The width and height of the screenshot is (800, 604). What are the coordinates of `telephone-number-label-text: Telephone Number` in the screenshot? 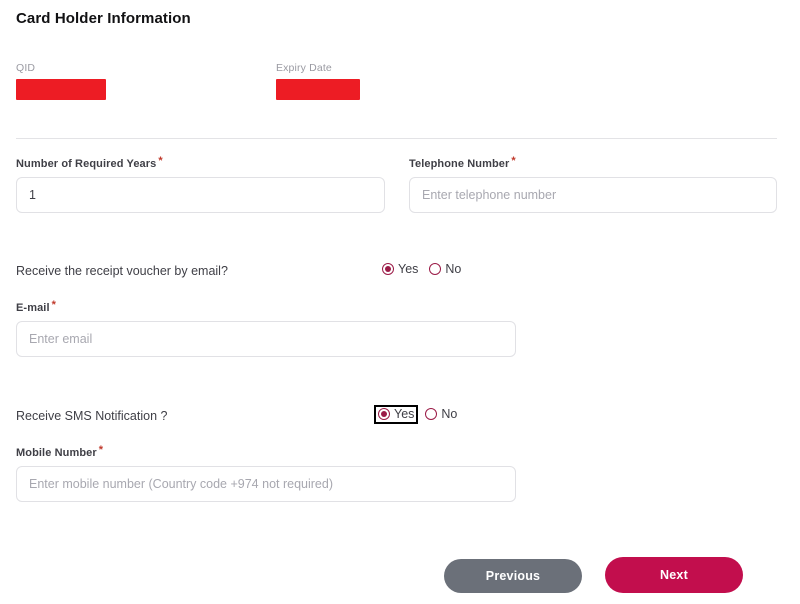 It's located at (459, 164).